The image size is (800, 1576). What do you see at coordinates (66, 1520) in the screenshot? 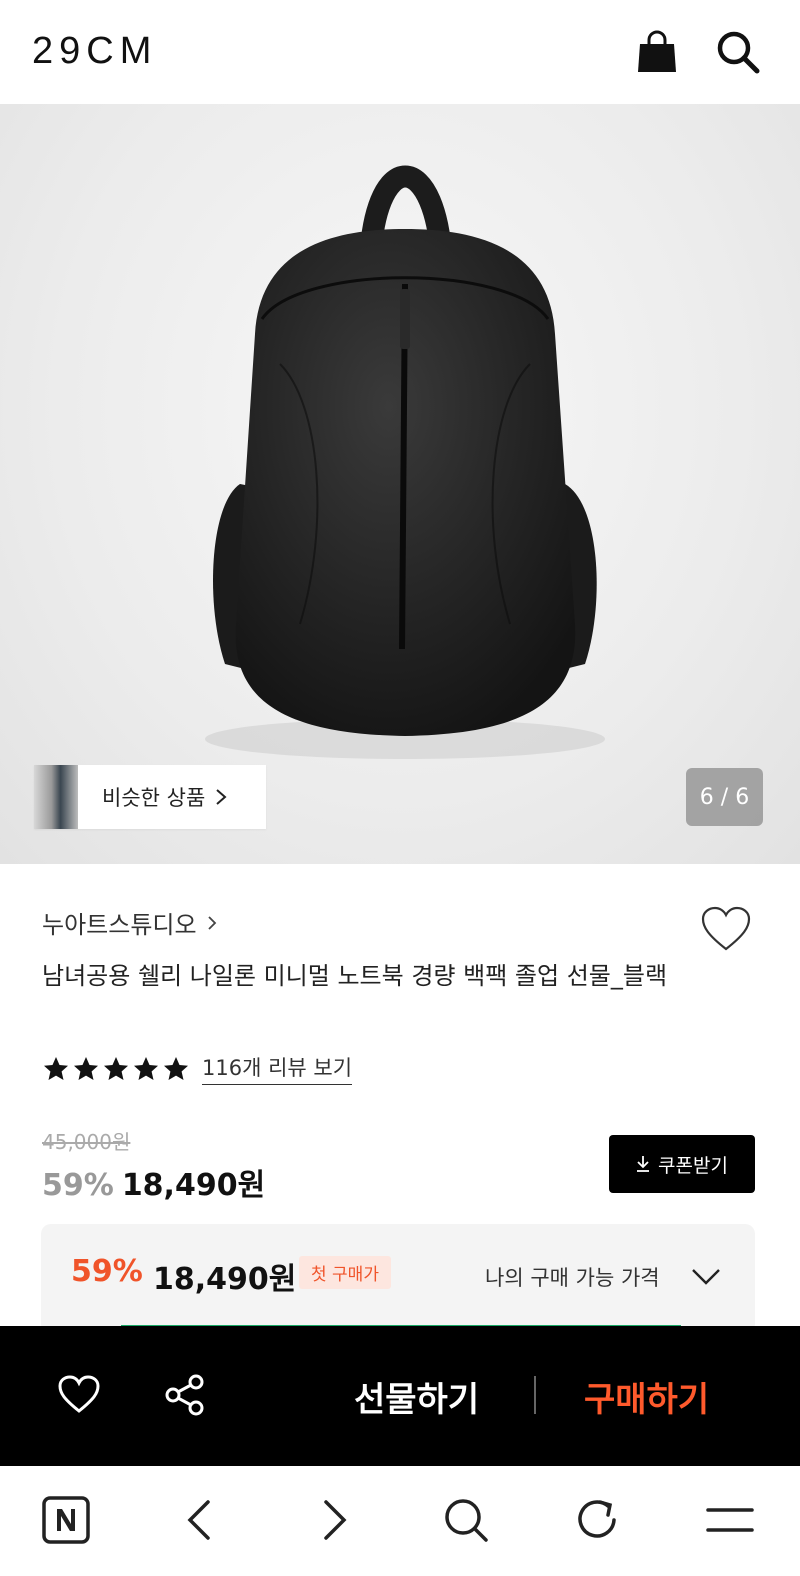
I see `naver-home-icon` at bounding box center [66, 1520].